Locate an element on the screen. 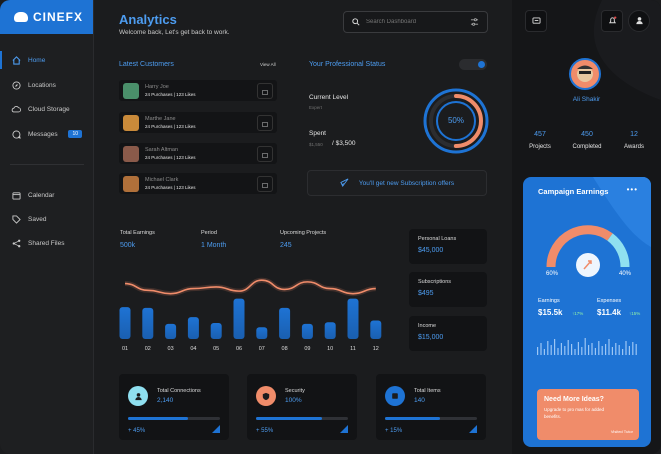 Image resolution: width=661 pixels, height=454 pixels. security-card: Security 100% + 55% is located at coordinates (302, 407).